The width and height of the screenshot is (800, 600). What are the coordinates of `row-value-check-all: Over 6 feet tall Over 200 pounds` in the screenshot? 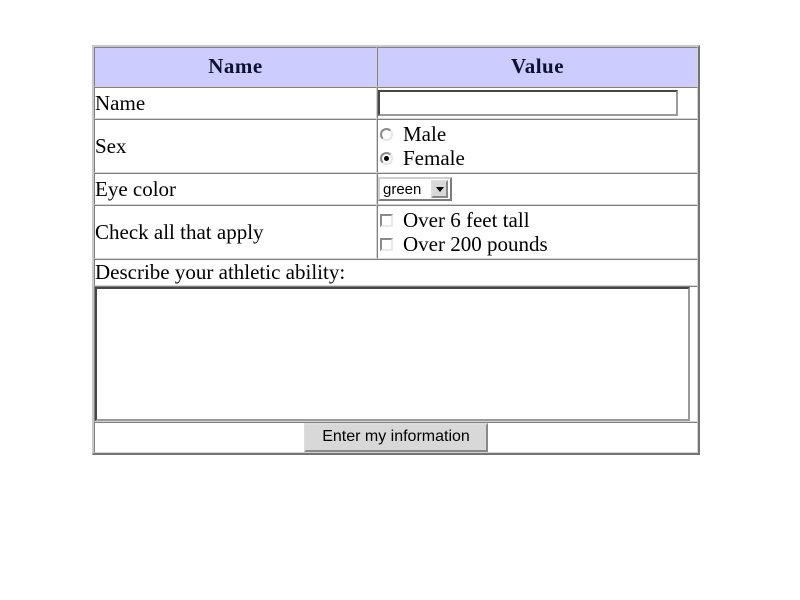 It's located at (537, 232).